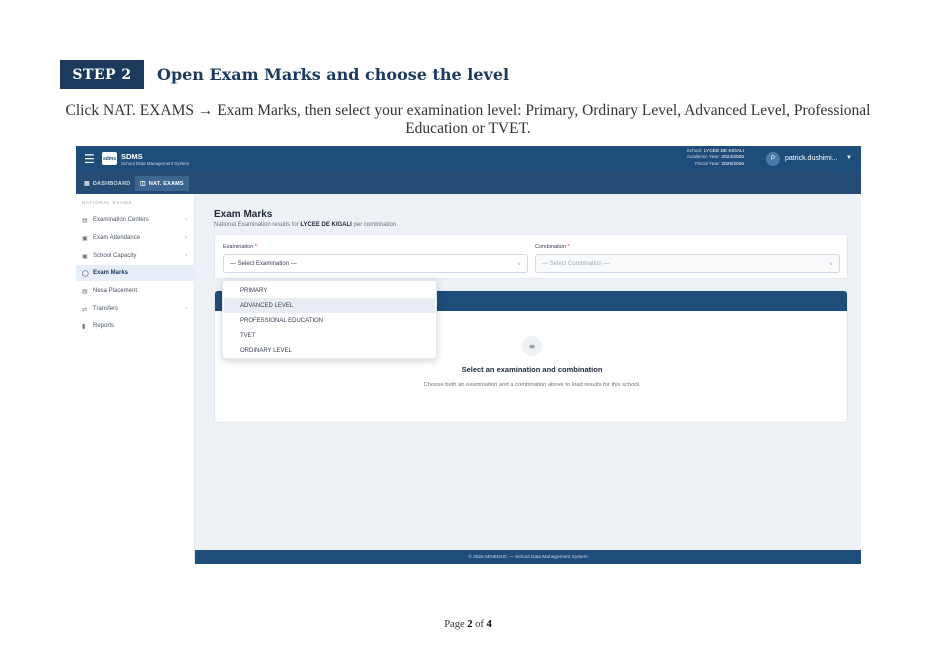 The height and width of the screenshot is (662, 936). I want to click on sidebar-item-exam-marks: ◯ Exam Marks, so click(135, 273).